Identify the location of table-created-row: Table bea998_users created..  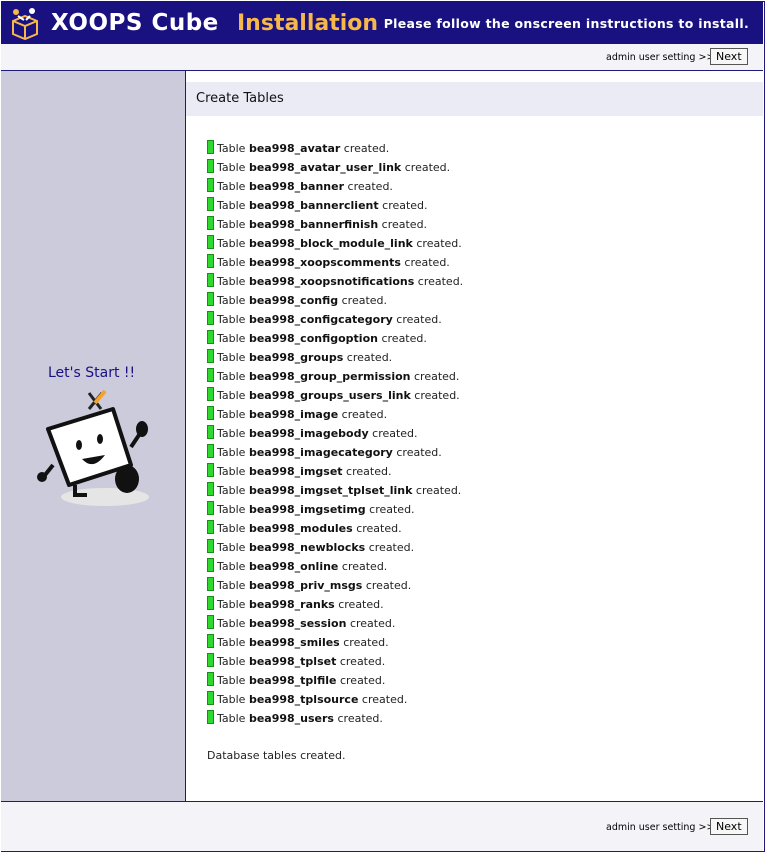
(295, 719).